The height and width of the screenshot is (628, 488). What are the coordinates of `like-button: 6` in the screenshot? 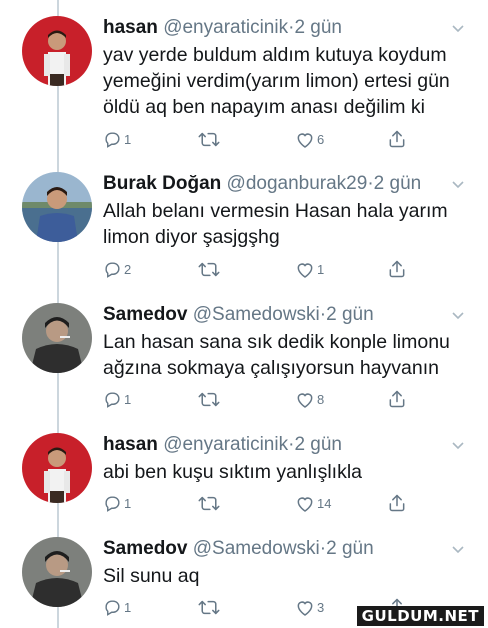 It's located at (309, 139).